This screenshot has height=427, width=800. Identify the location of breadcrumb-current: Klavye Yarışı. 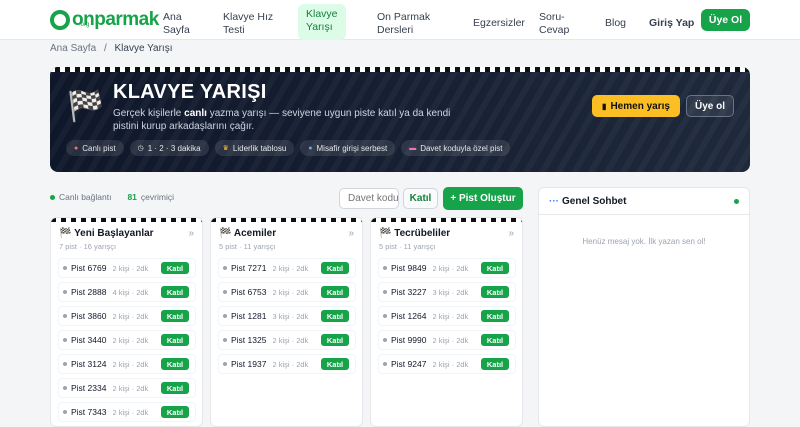
(143, 48).